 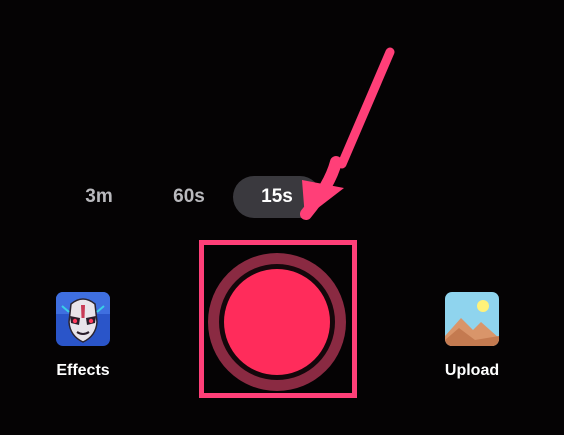 What do you see at coordinates (347, 133) in the screenshot?
I see `arrow-pointer-icon` at bounding box center [347, 133].